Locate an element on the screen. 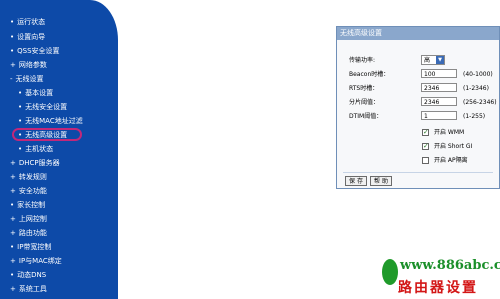 Image resolution: width=500 pixels, height=299 pixels. sidebar-item-access-control: + 上网控制 is located at coordinates (28, 219).